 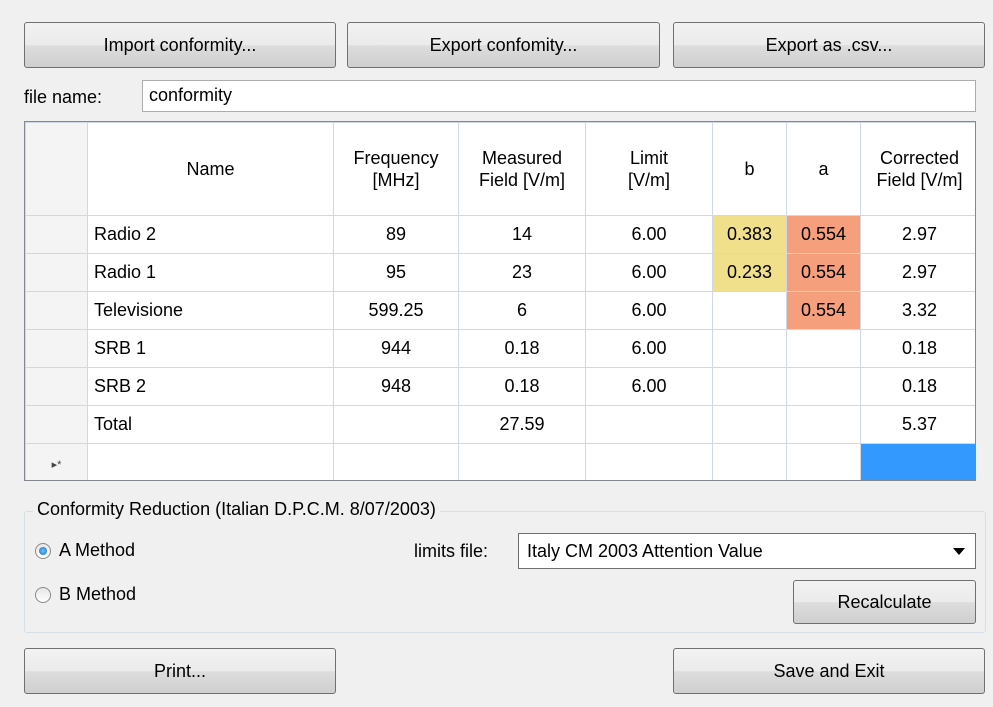 I want to click on new-row-marker-icon: ▸*, so click(x=56, y=464).